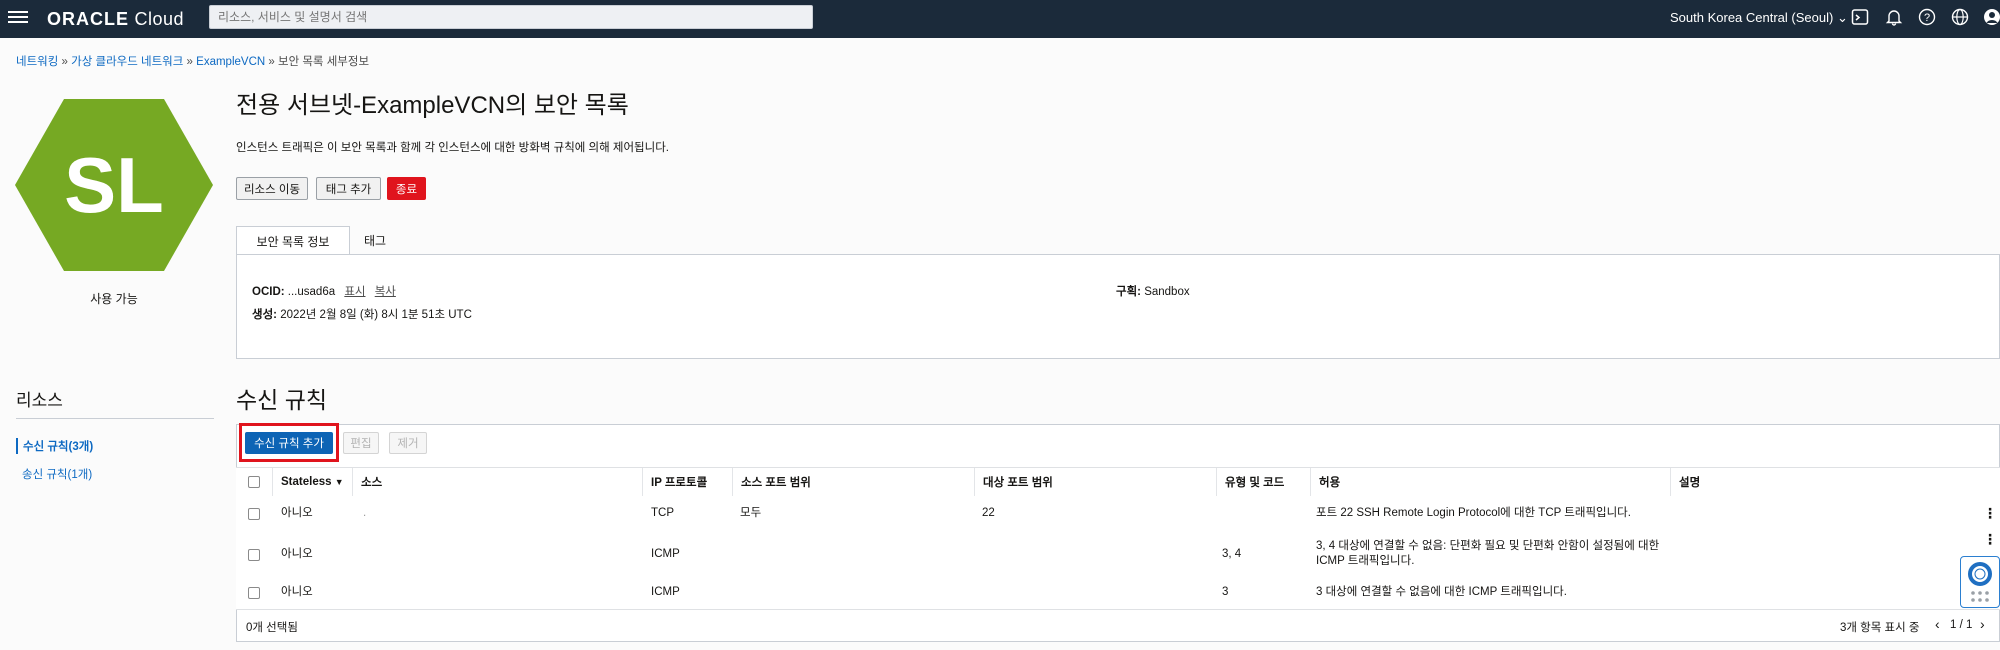 This screenshot has height=650, width=2000. I want to click on column-description: 설명, so click(1835, 482).